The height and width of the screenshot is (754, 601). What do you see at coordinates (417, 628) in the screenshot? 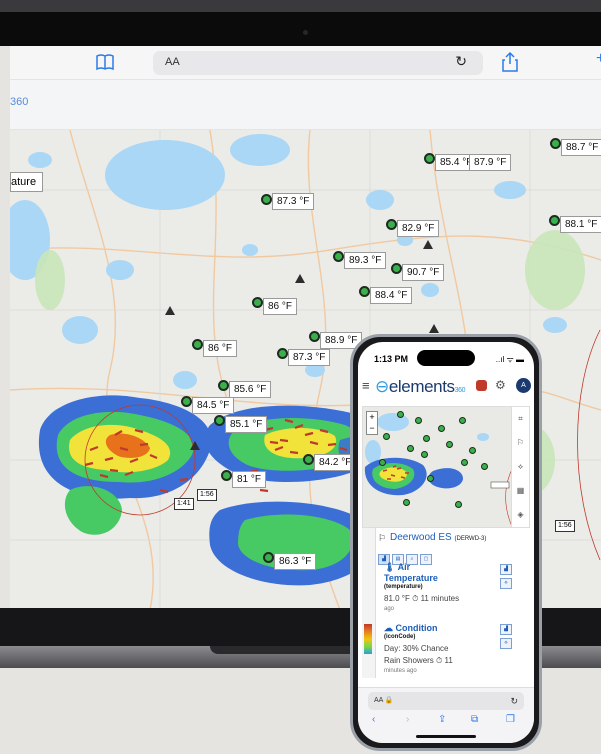
I see `cond-title: Condition` at bounding box center [417, 628].